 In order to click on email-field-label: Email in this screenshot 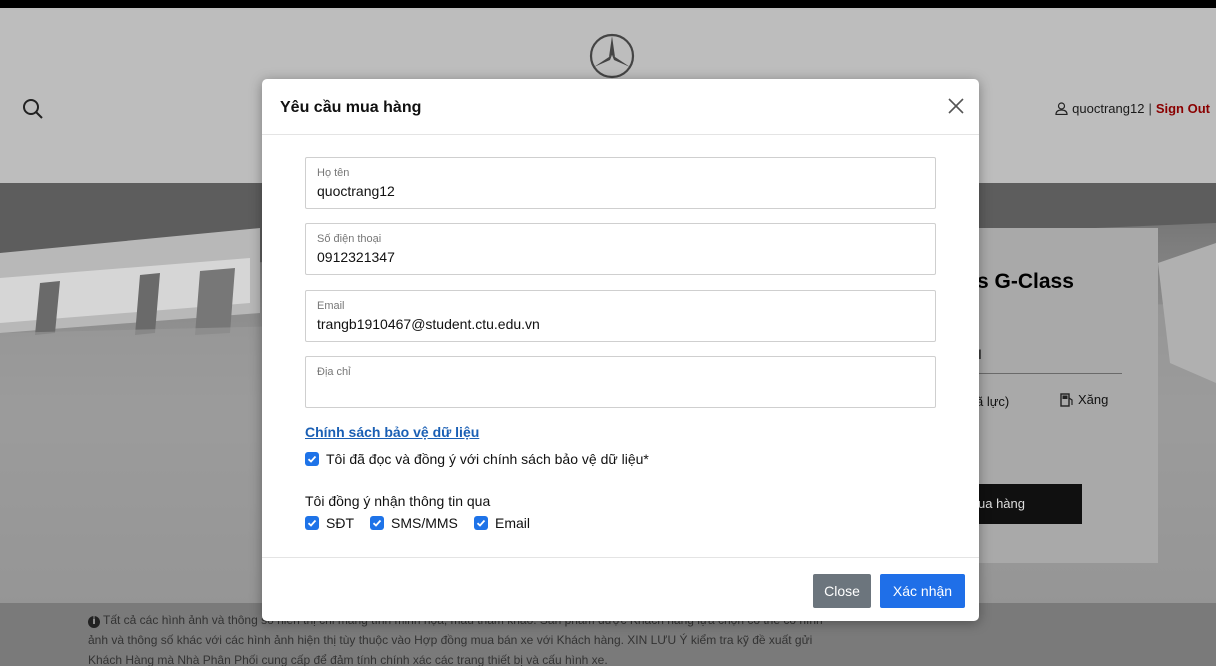, I will do `click(331, 306)`.